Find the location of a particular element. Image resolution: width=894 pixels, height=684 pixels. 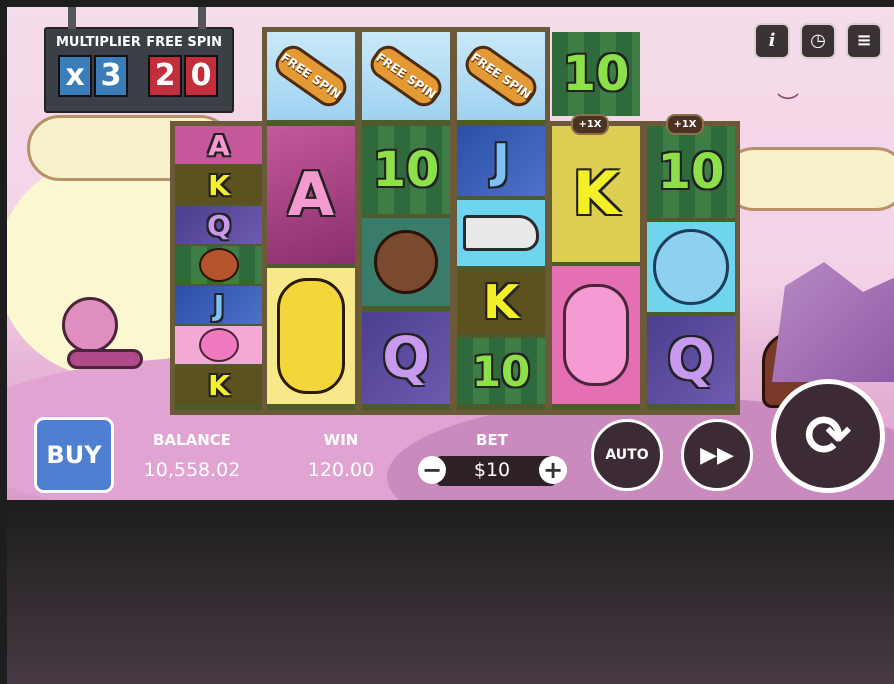

info-button: i is located at coordinates (772, 41).